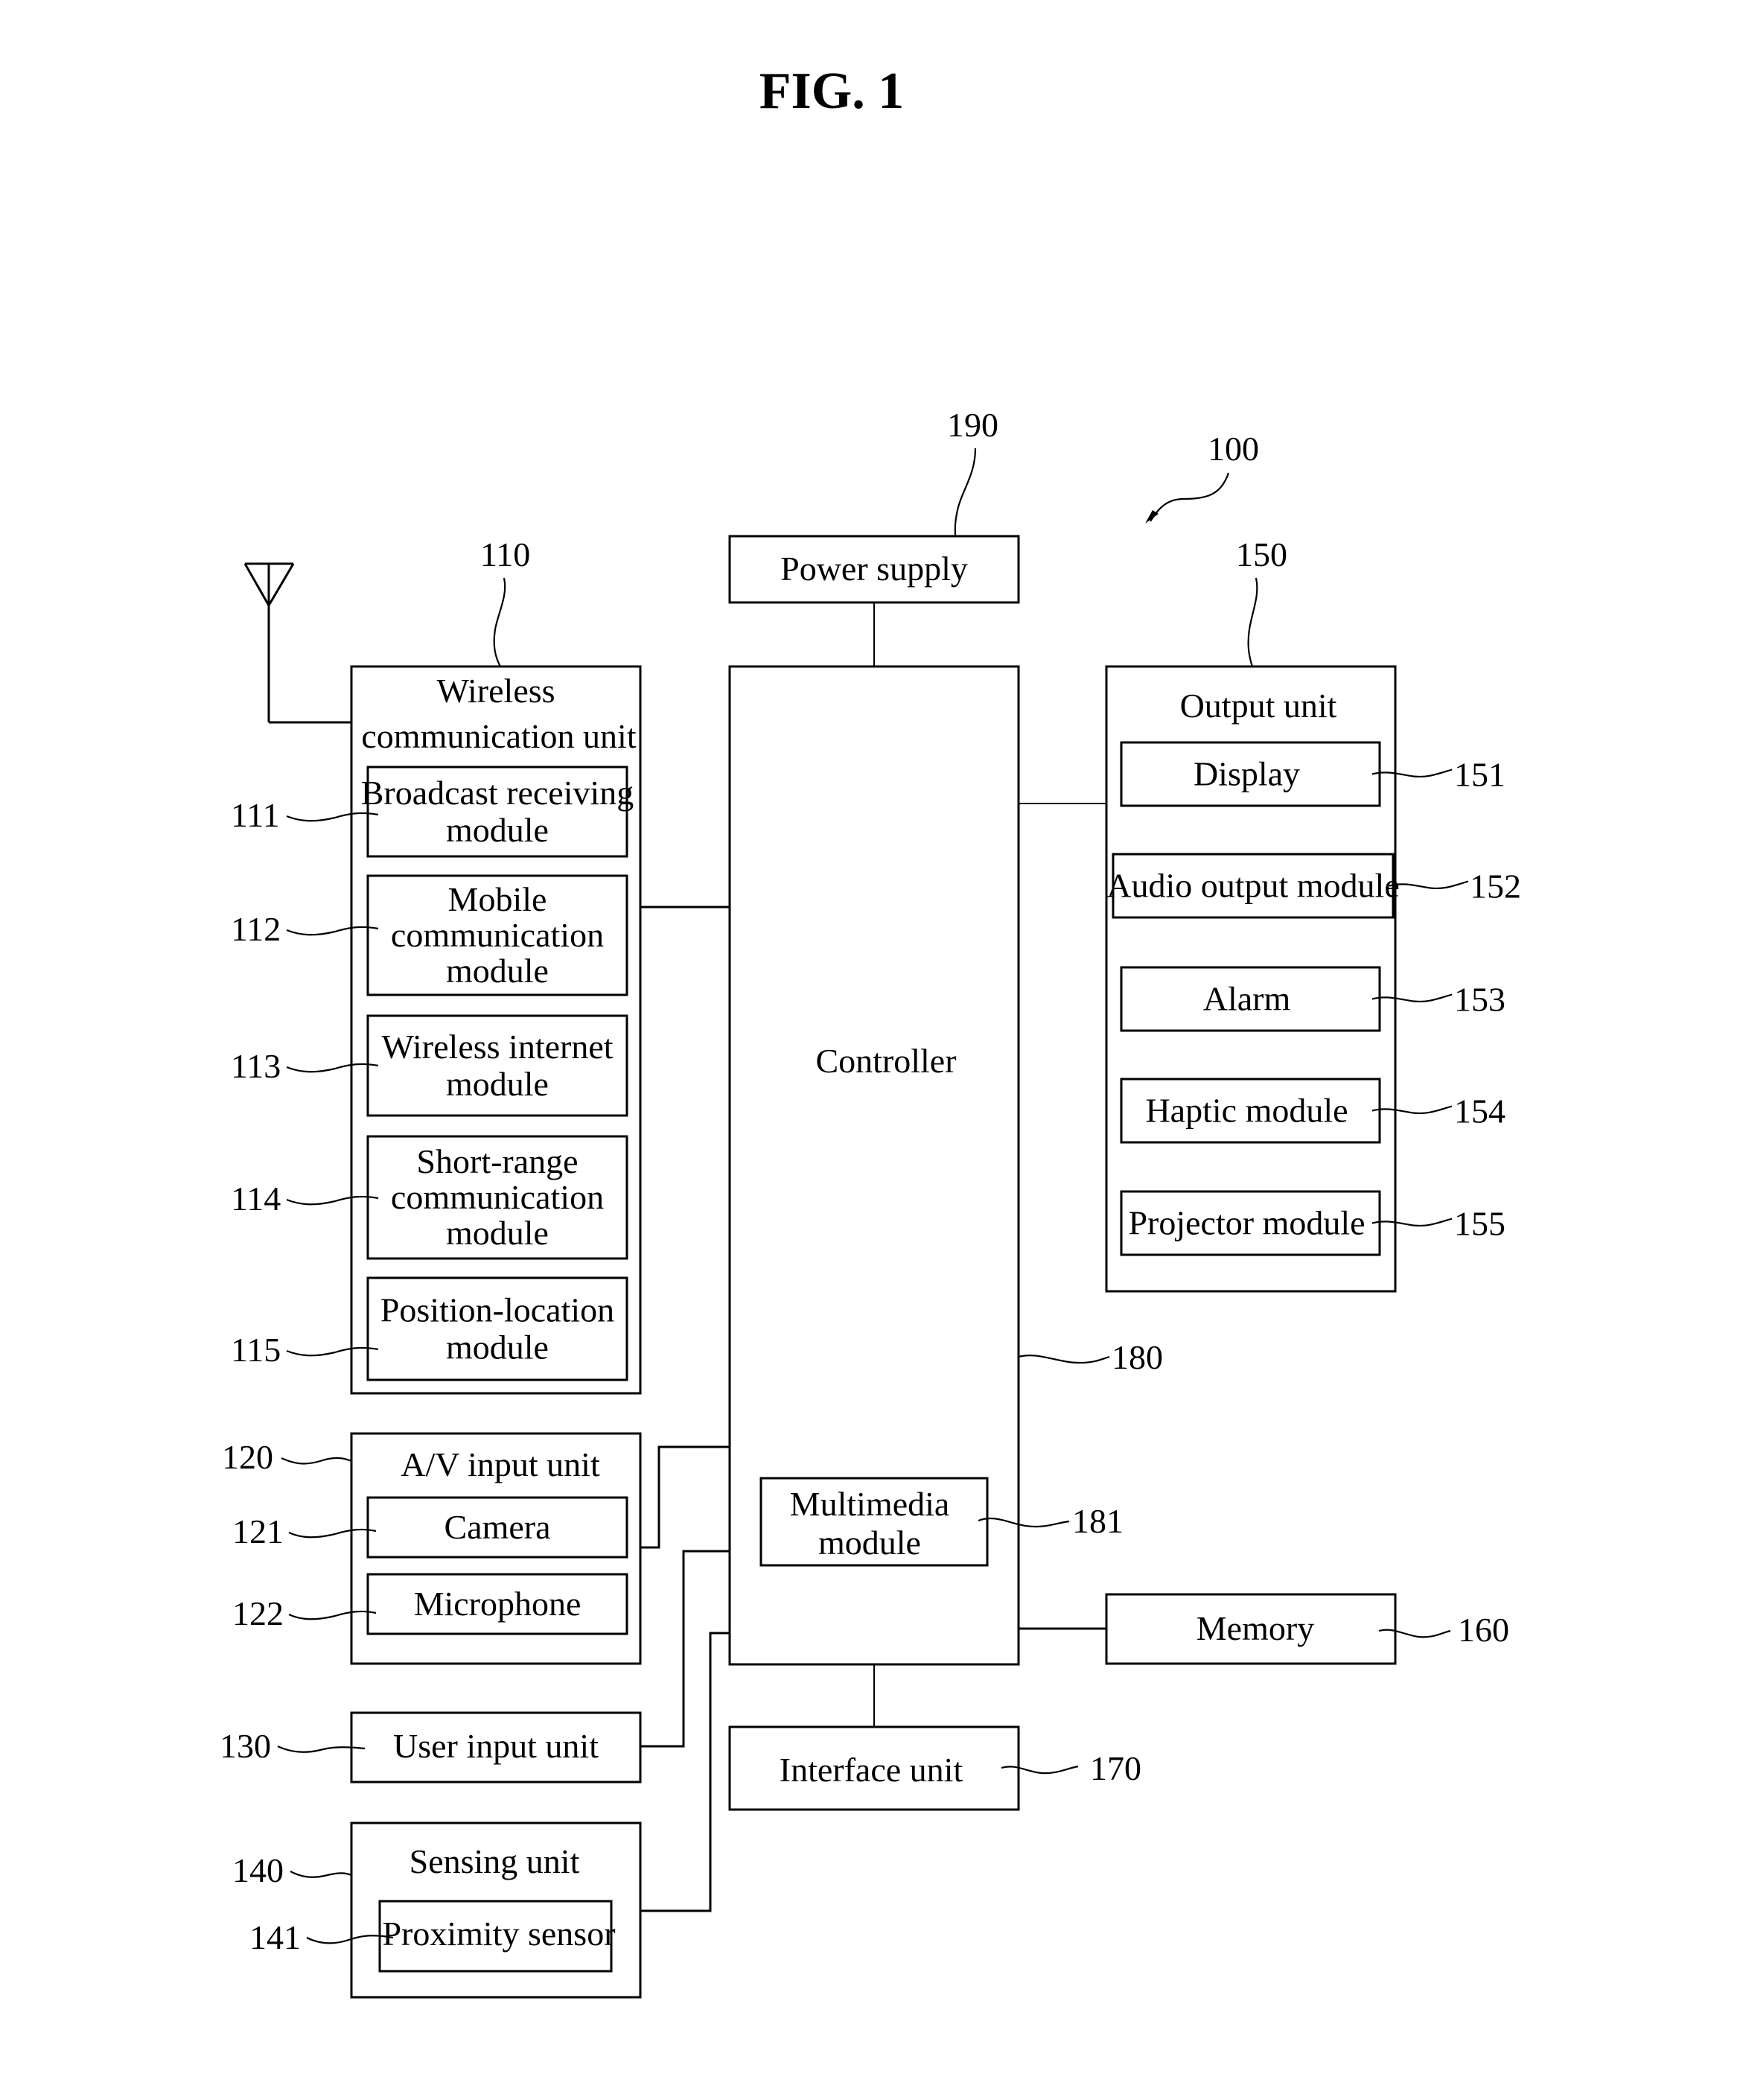 This screenshot has width=1743, height=2100. I want to click on ref-152: 152, so click(1495, 887).